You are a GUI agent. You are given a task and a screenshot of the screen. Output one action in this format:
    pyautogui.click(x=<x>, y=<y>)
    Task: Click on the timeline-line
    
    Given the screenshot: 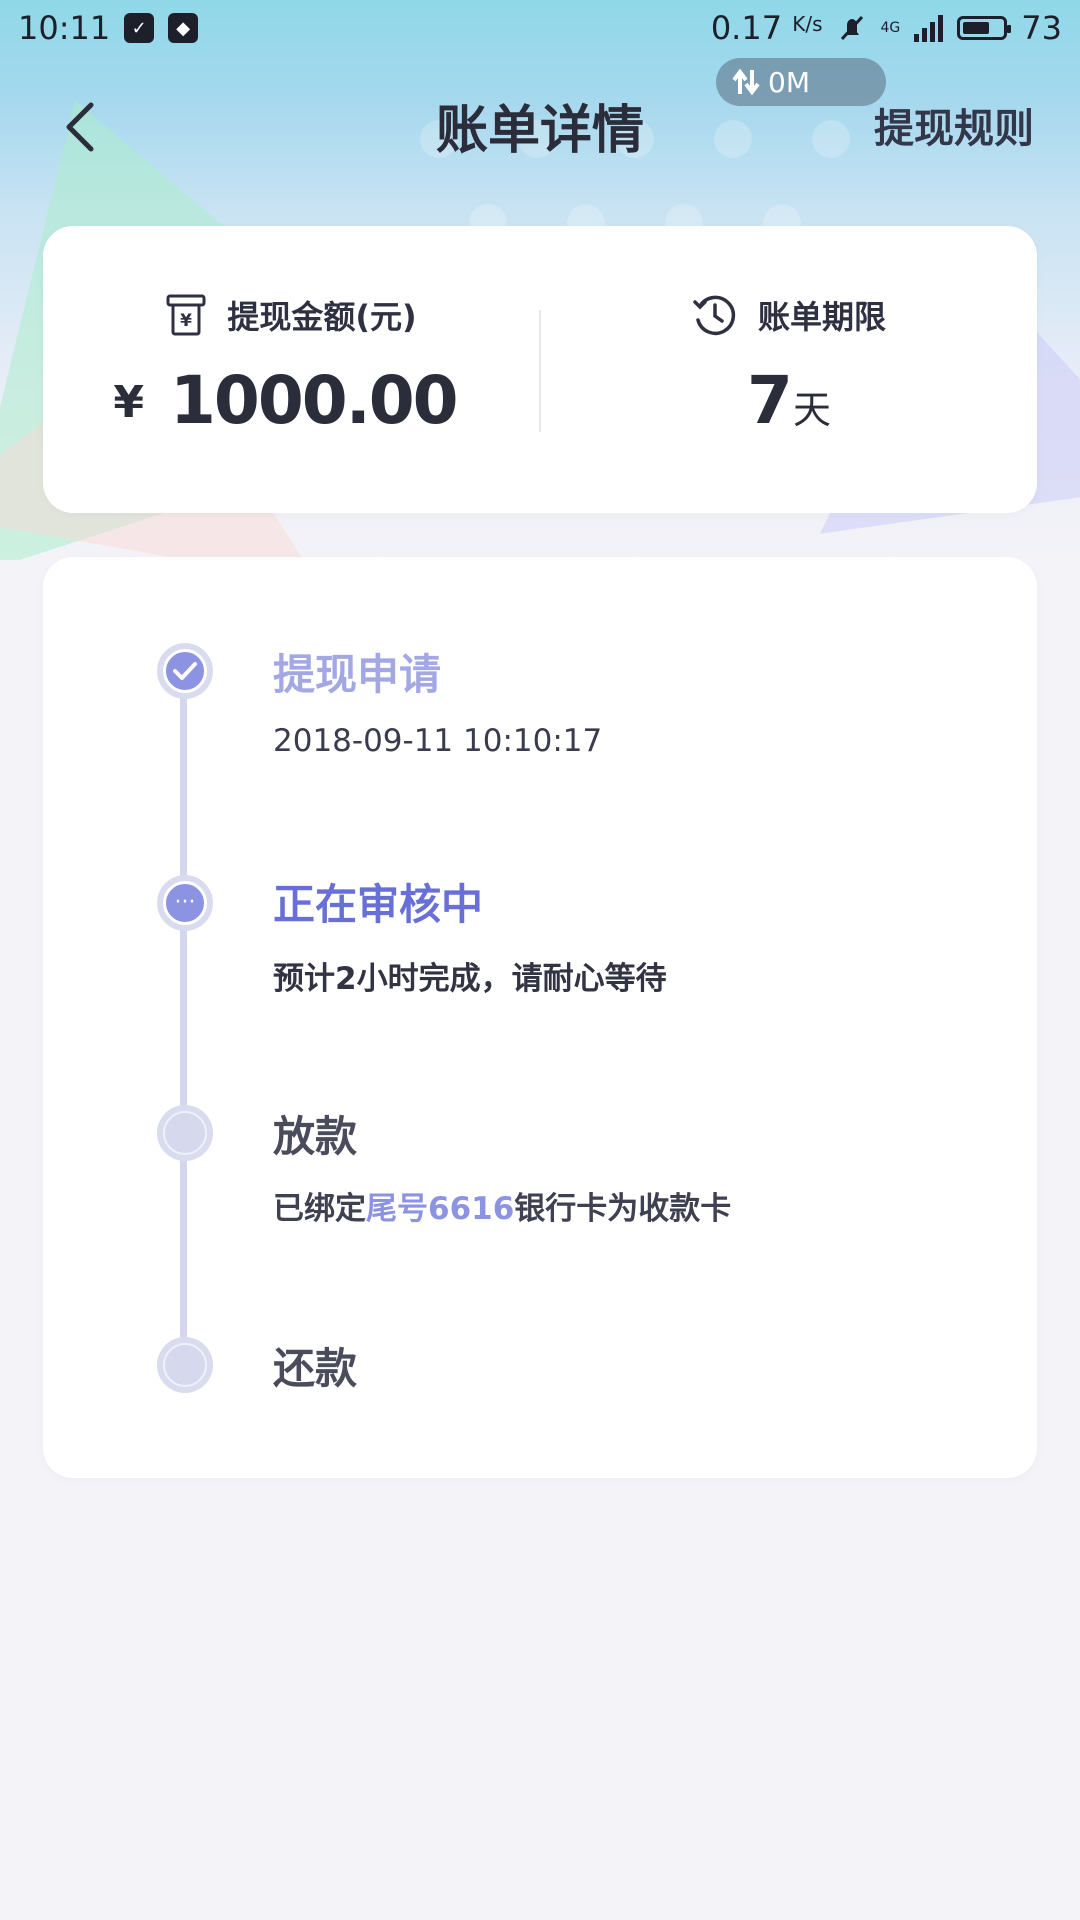 What is the action you would take?
    pyautogui.click(x=183, y=1042)
    